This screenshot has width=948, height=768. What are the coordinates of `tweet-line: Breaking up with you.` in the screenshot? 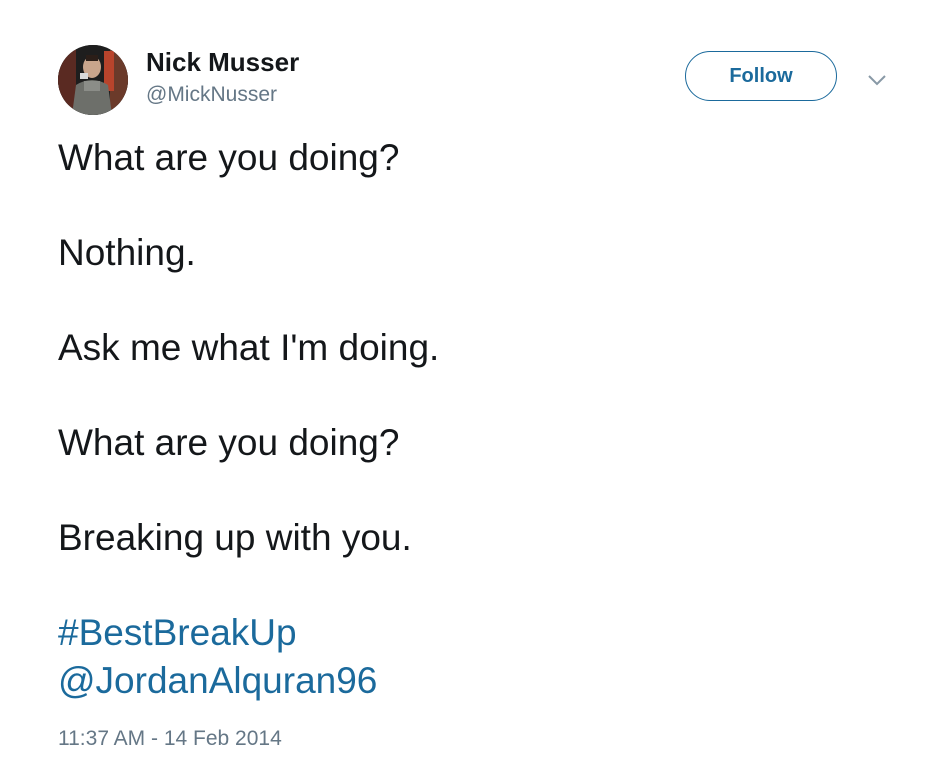 It's located at (235, 537).